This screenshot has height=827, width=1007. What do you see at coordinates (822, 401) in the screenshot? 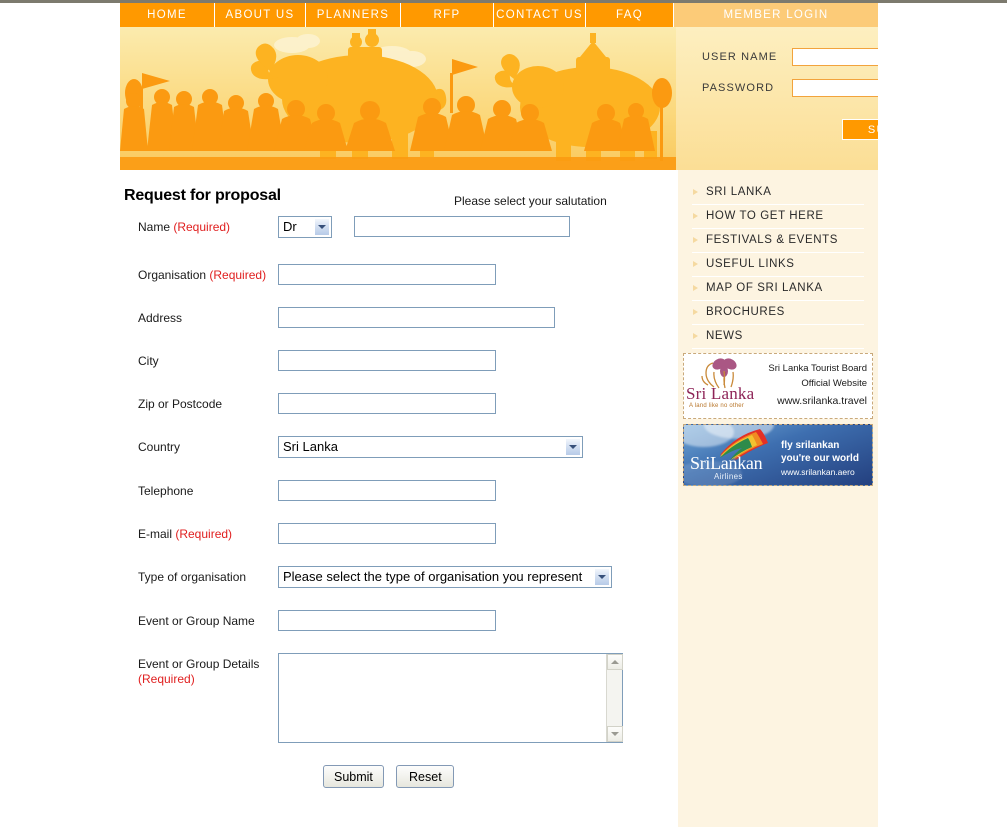
I see `tourist-board-url: www.srilanka.travel` at bounding box center [822, 401].